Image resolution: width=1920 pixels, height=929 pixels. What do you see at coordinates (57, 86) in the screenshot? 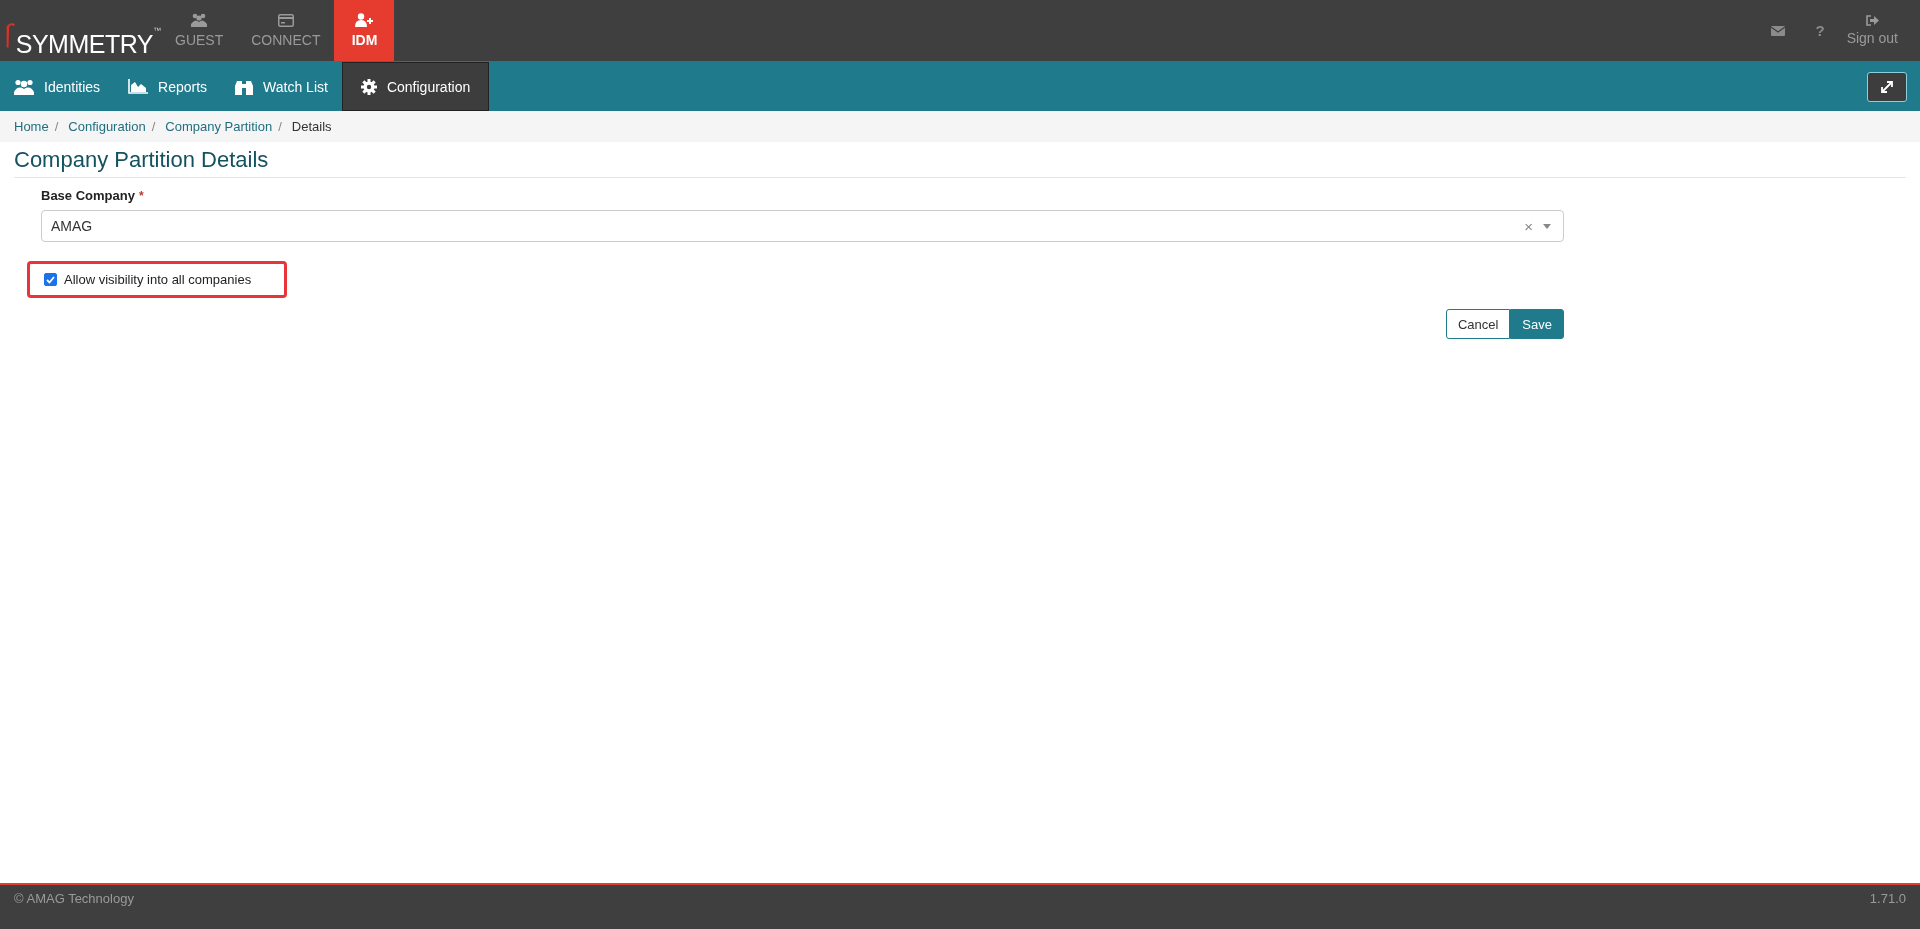
I see `nav-tab: Identities` at bounding box center [57, 86].